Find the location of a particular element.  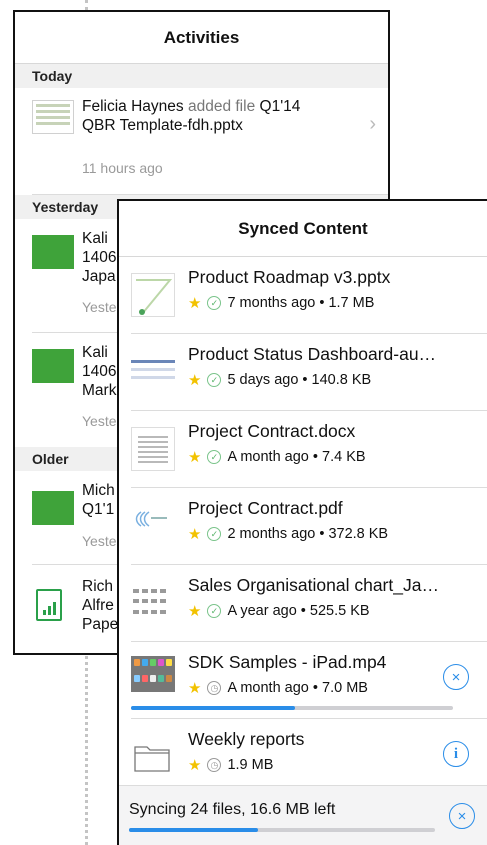

activity-time: 11 hours ago is located at coordinates (122, 168).